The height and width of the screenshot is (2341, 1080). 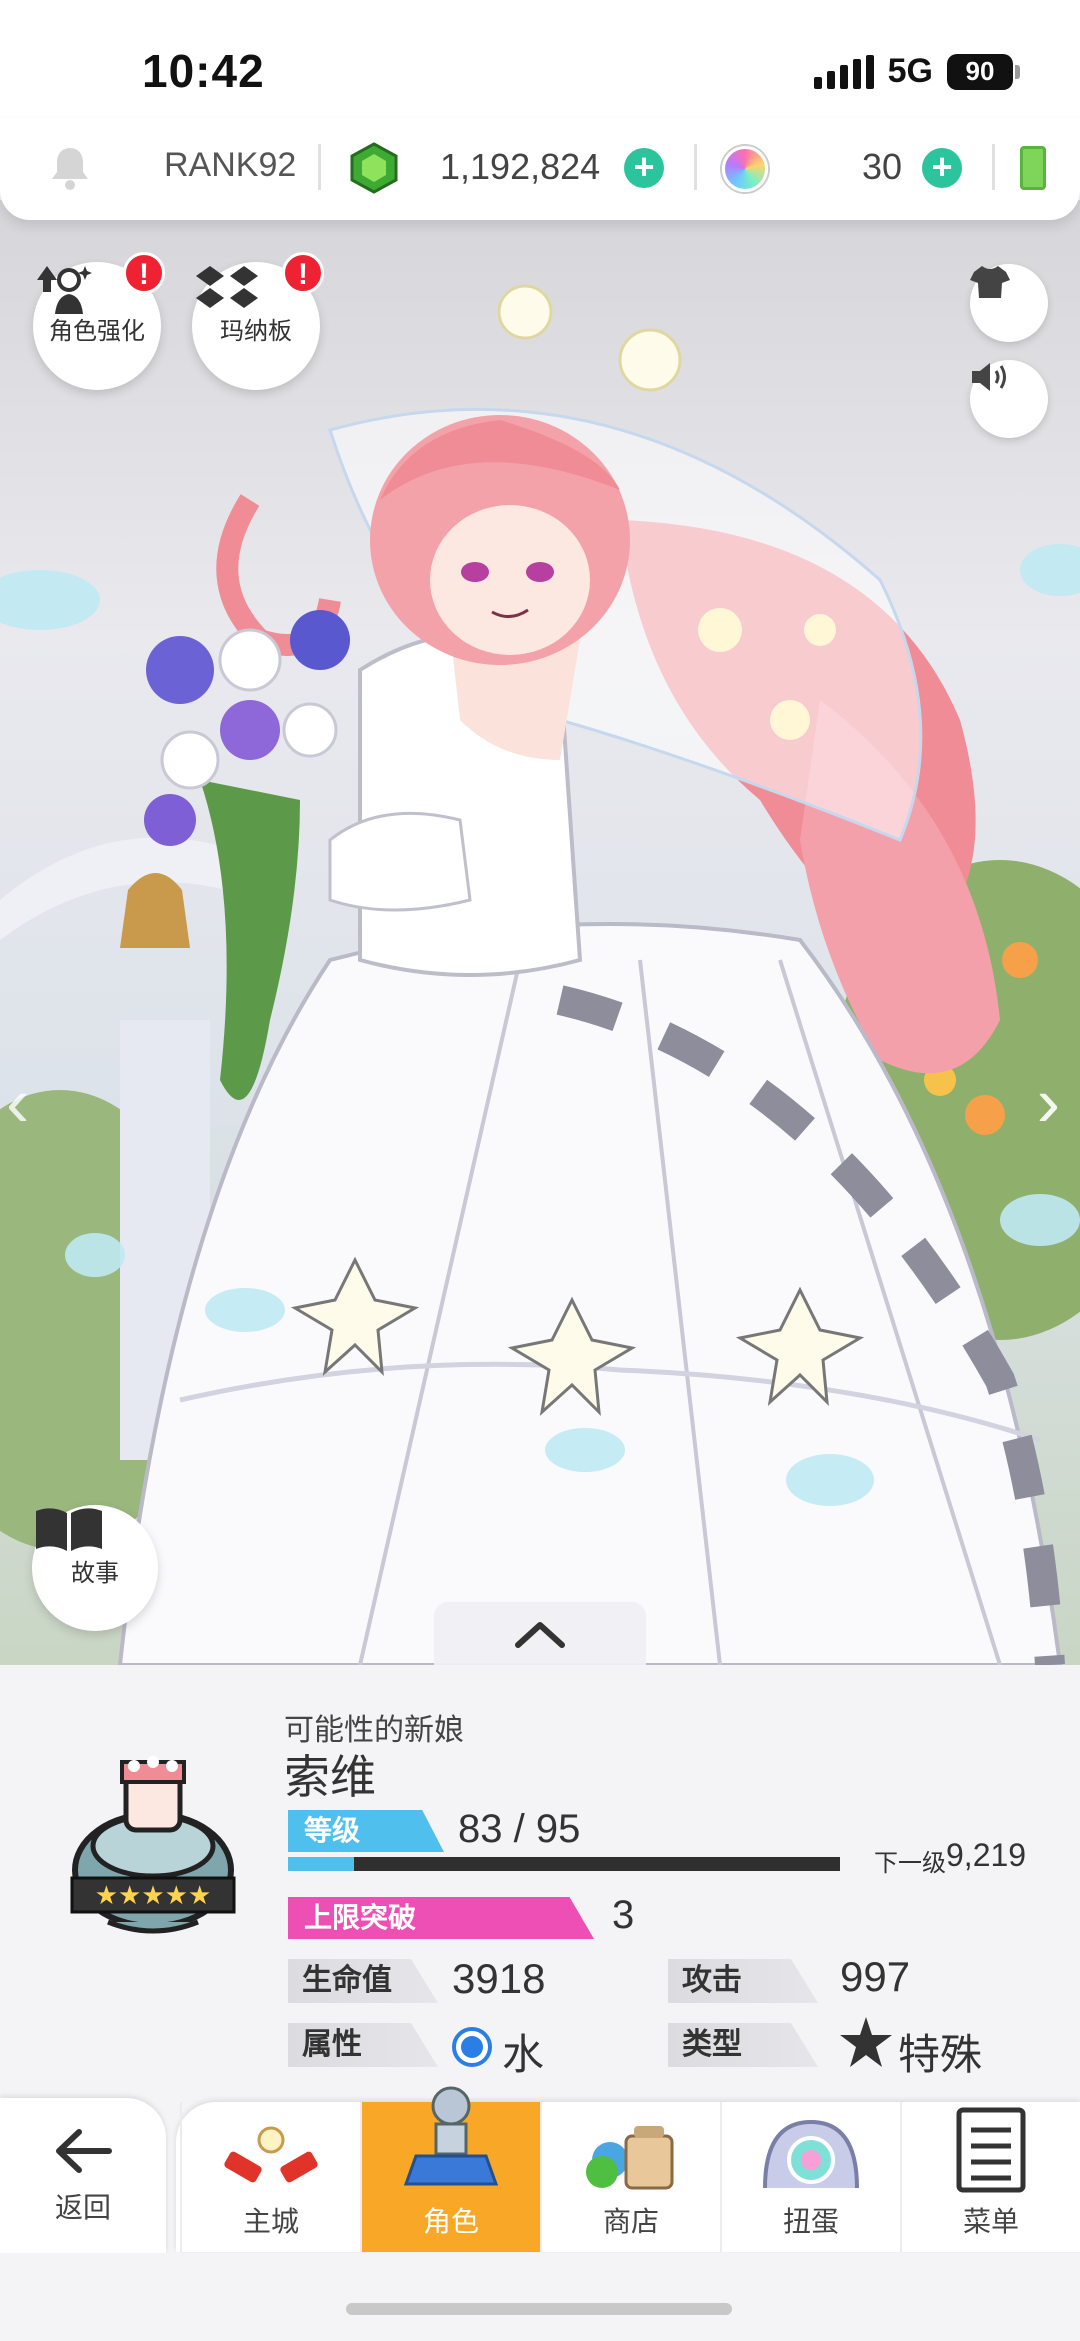 What do you see at coordinates (990, 2221) in the screenshot?
I see `nav-label-menu: 菜单` at bounding box center [990, 2221].